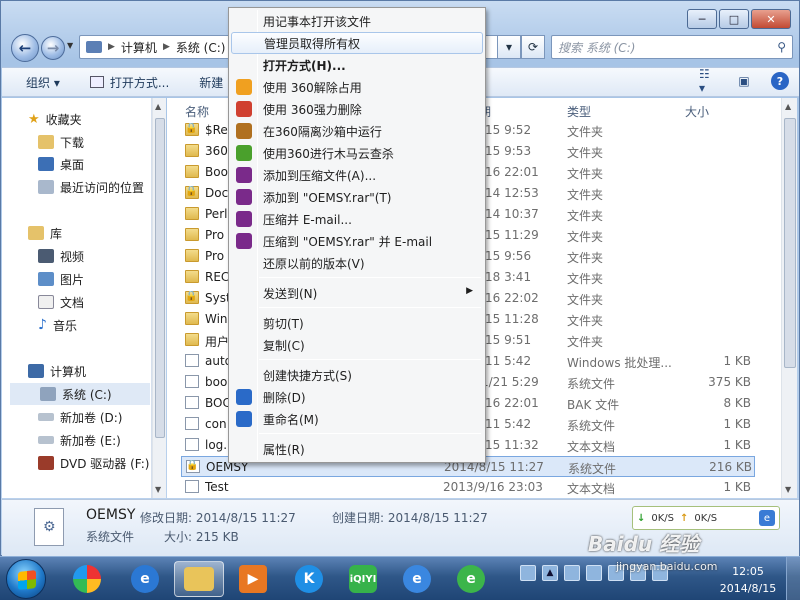  Describe the element at coordinates (357, 21) in the screenshot. I see `menu-item-open-with-notepad: 用记事本打开该文件` at that location.